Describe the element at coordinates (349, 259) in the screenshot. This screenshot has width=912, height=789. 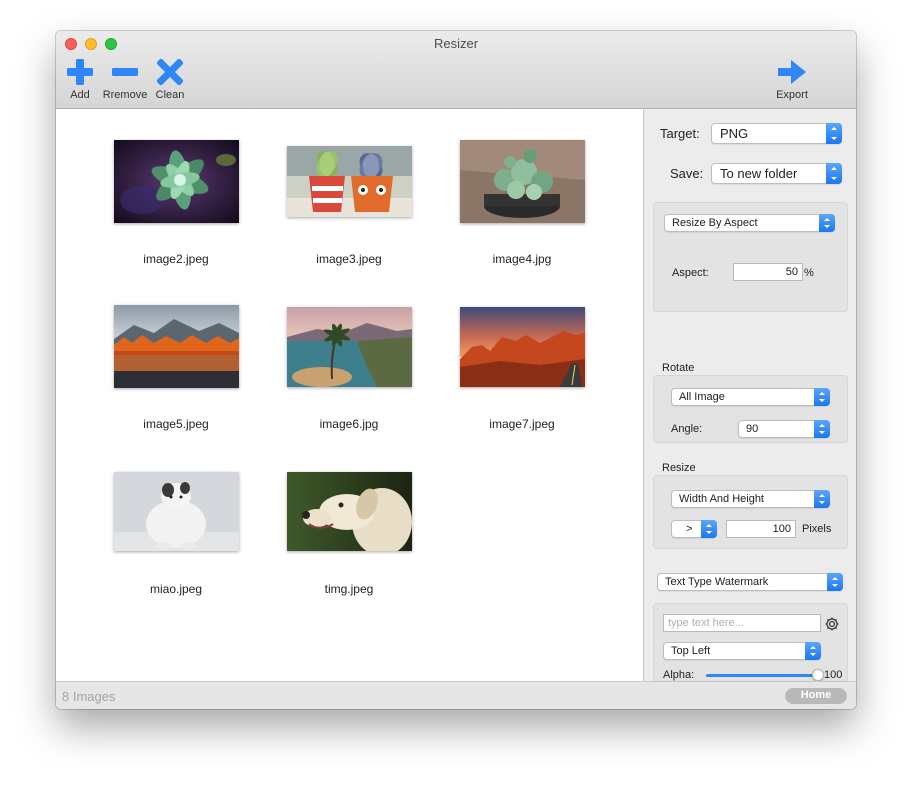
I see `image3-caption: image3.jpeg` at that location.